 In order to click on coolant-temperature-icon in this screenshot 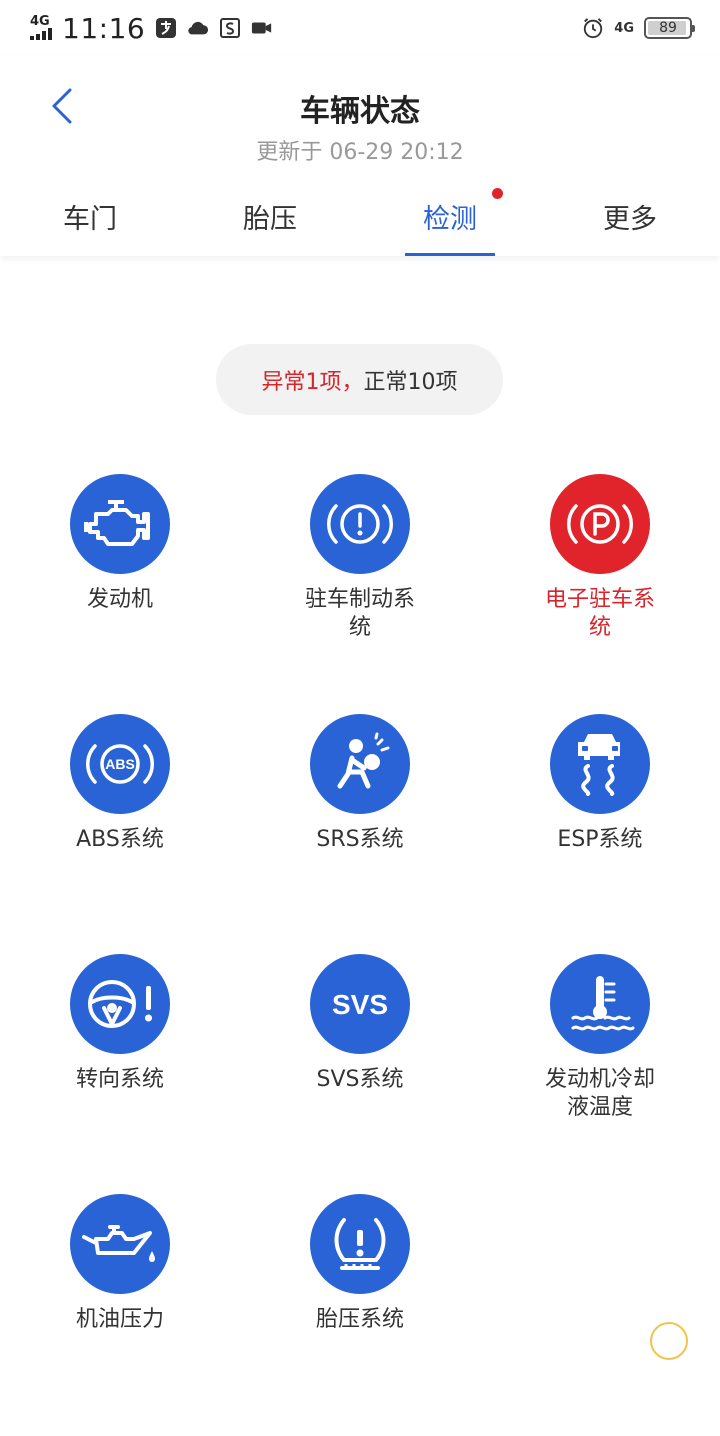, I will do `click(603, 1003)`.